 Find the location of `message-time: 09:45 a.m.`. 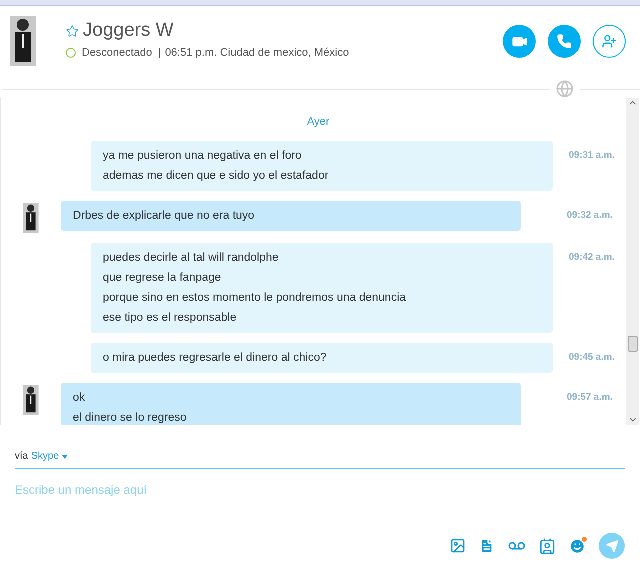

message-time: 09:45 a.m. is located at coordinates (592, 357).